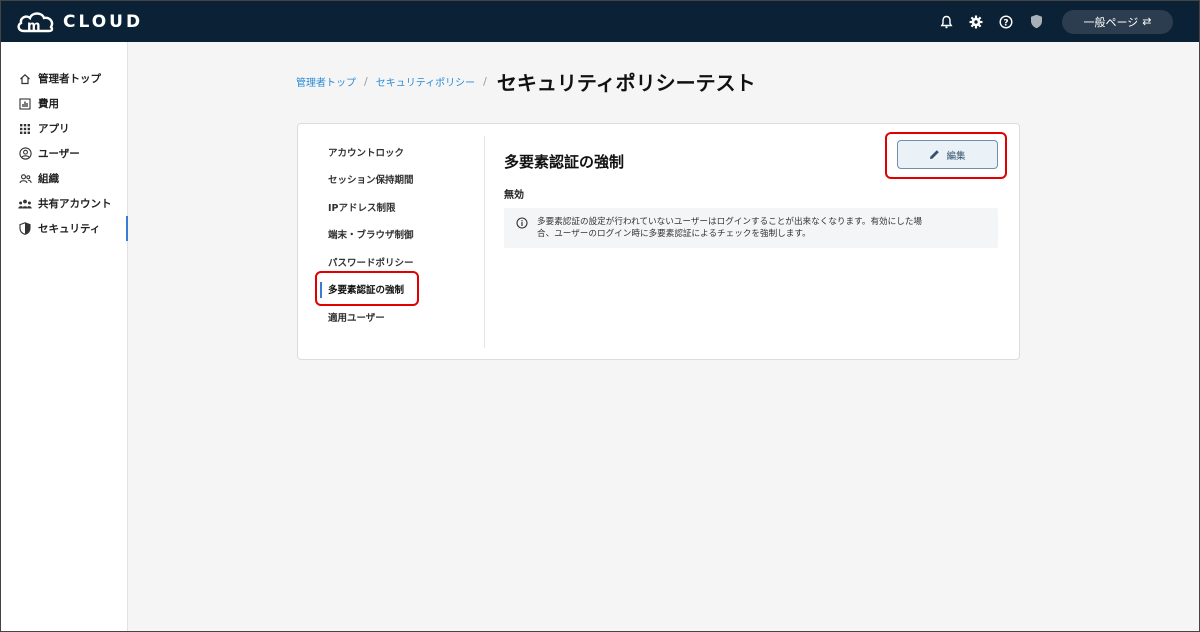  I want to click on shield-status-icon, so click(1036, 22).